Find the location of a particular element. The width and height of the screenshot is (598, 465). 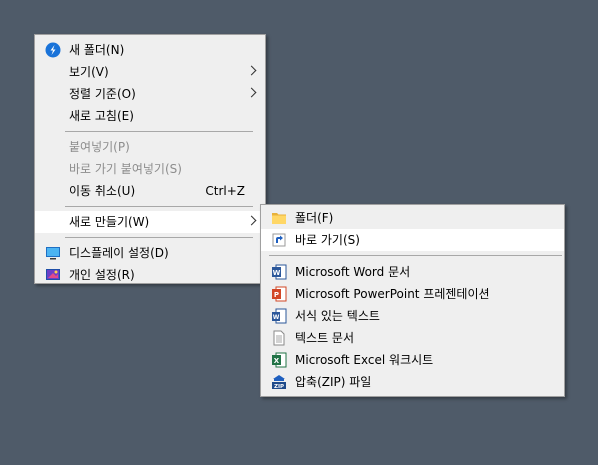

menu-item-refresh: 새로 고침(E) is located at coordinates (150, 116).